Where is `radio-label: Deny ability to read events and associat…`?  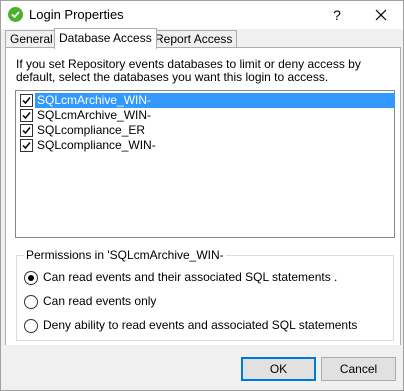
radio-label: Deny ability to read events and associat… is located at coordinates (200, 325).